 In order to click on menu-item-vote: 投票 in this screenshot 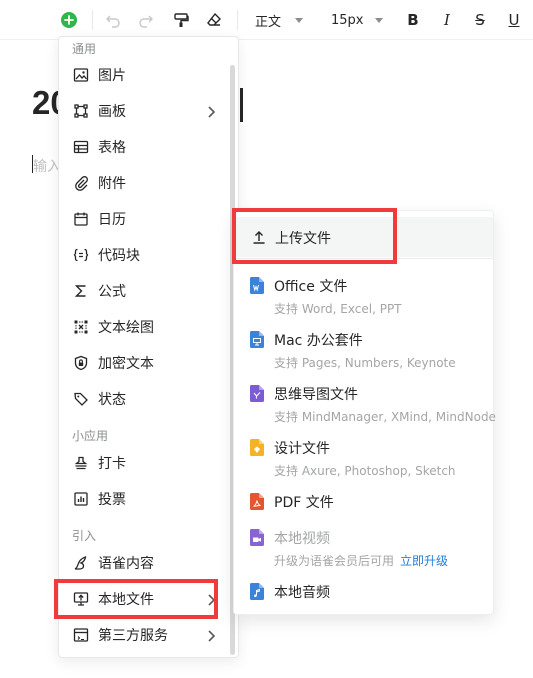, I will do `click(145, 499)`.